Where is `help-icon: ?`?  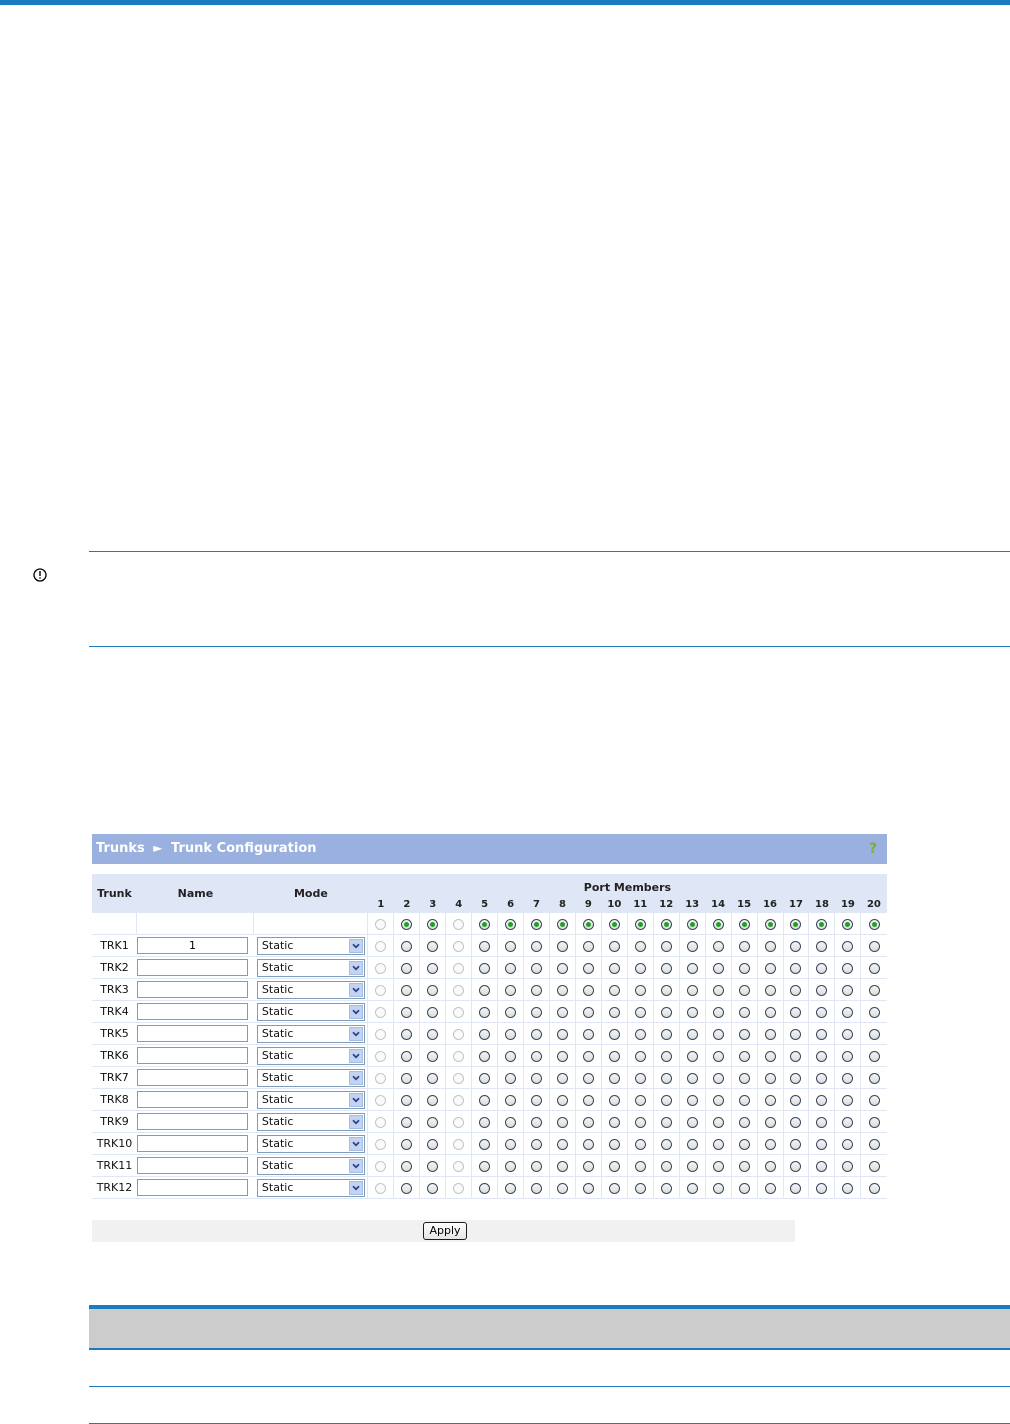 help-icon: ? is located at coordinates (874, 848).